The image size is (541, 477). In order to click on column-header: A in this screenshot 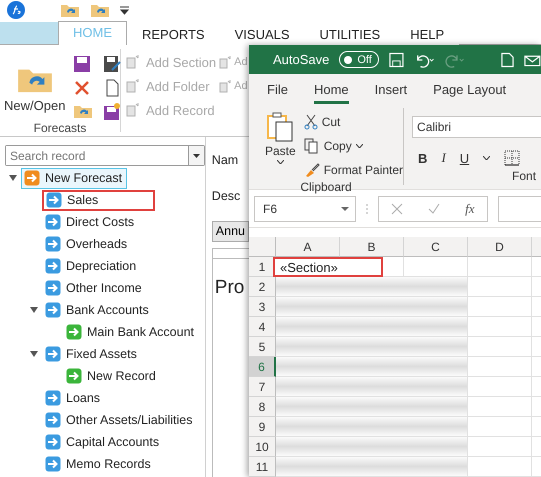, I will do `click(308, 247)`.